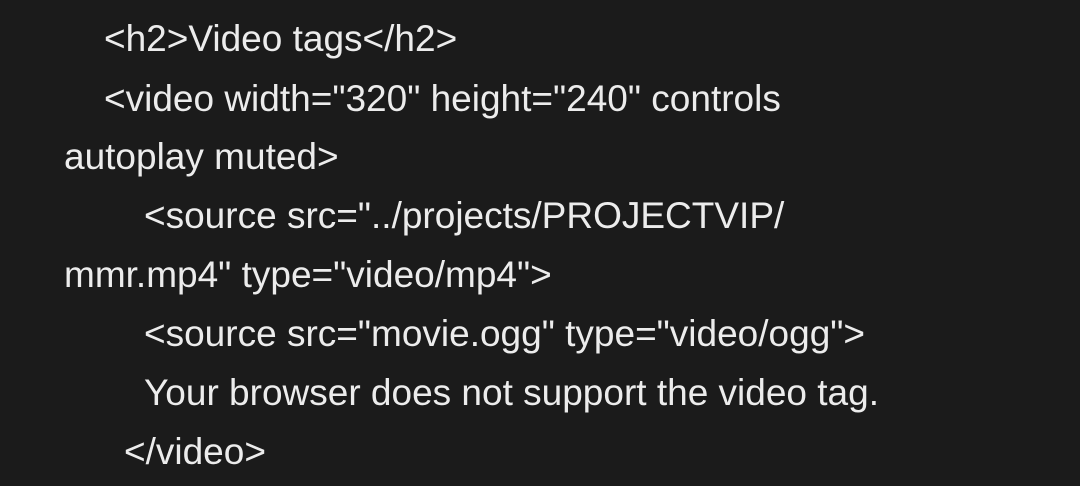  What do you see at coordinates (464, 215) in the screenshot?
I see `code-line-source-mp4: <source src="../projects/PROJECTVIP/` at bounding box center [464, 215].